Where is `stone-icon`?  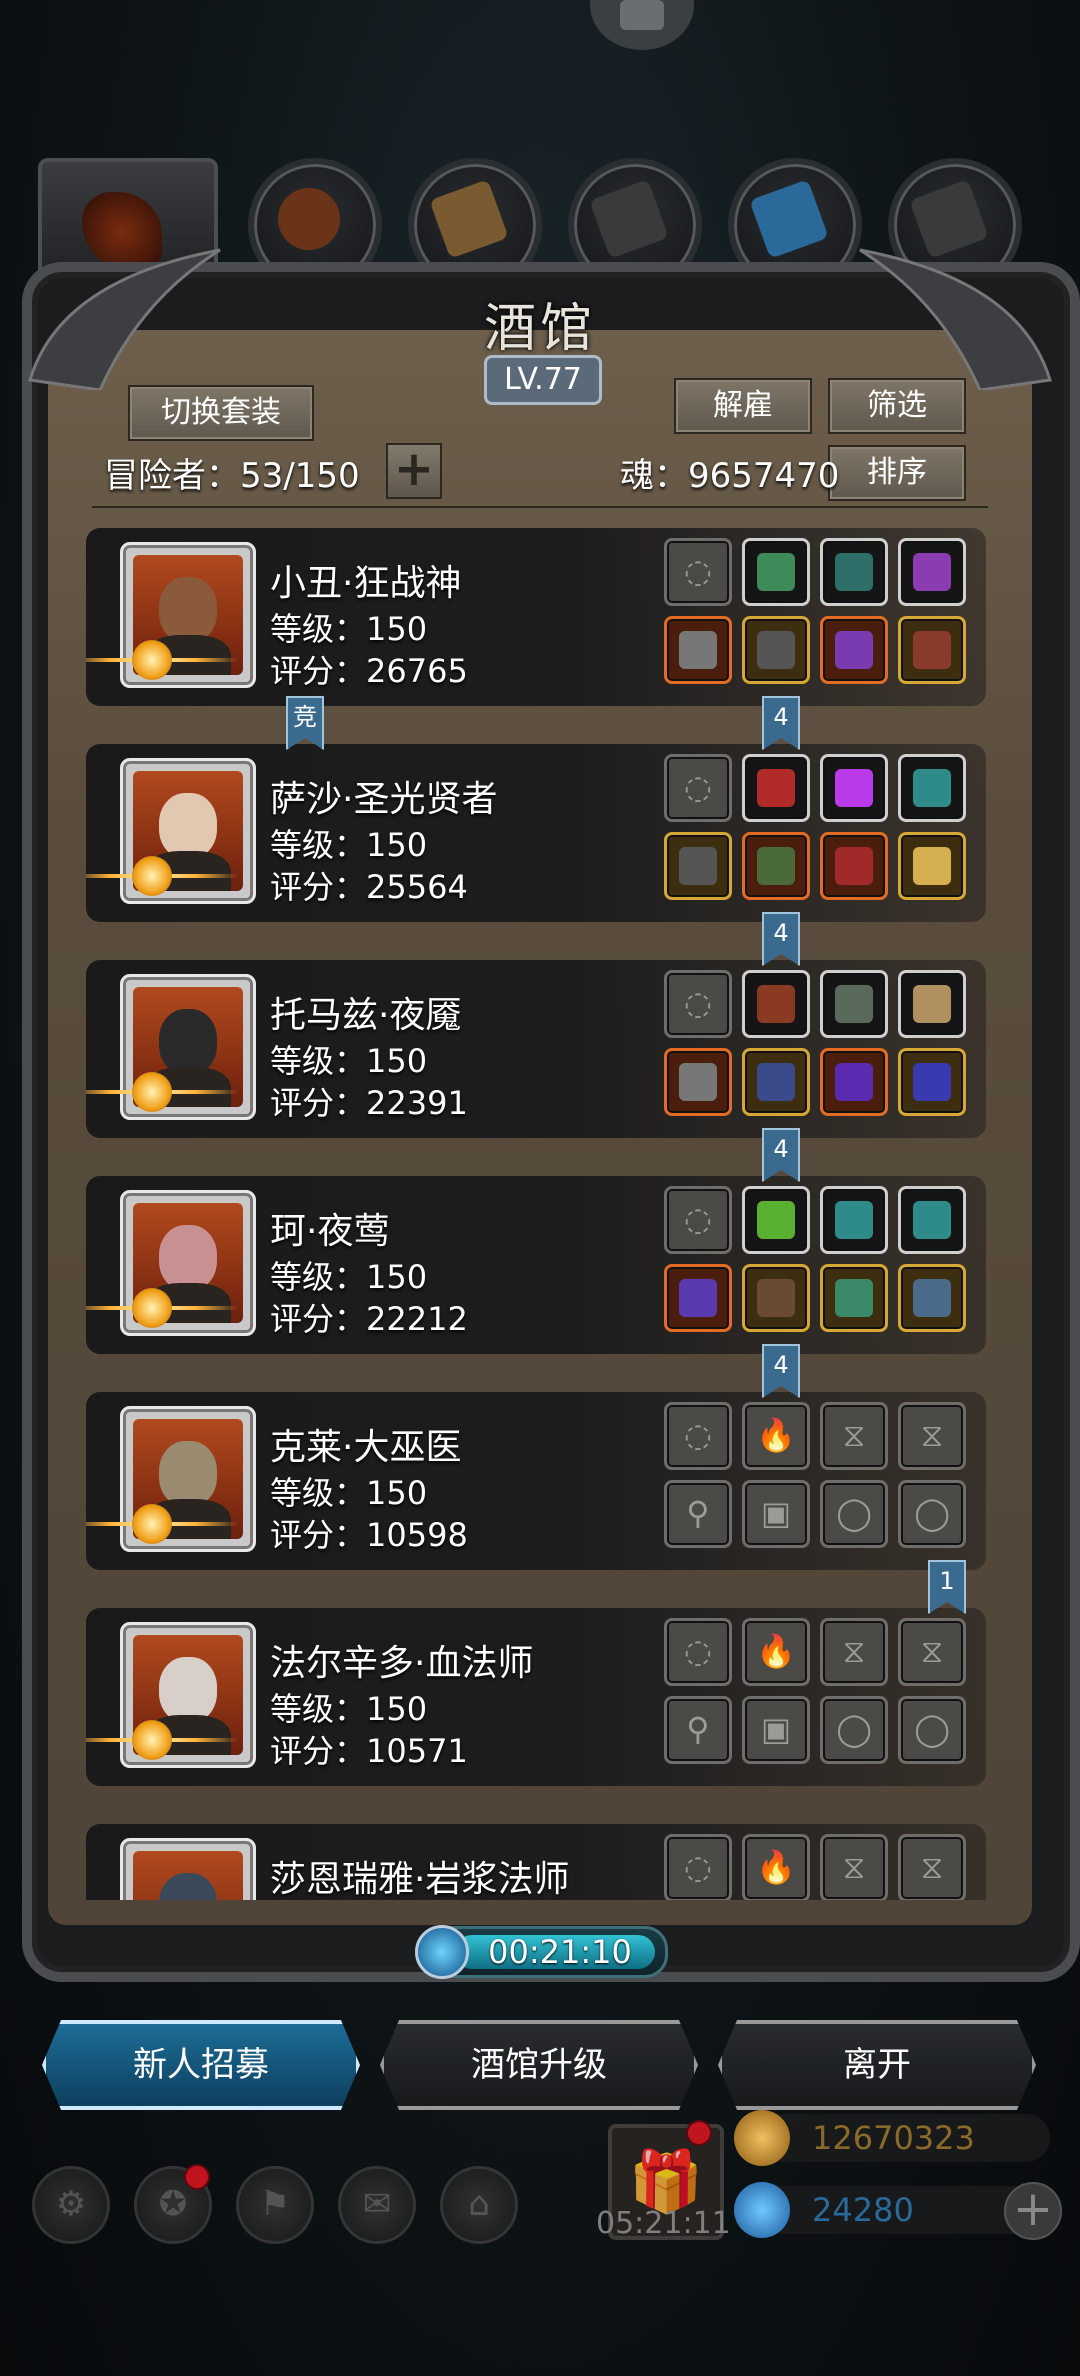 stone-icon is located at coordinates (854, 572).